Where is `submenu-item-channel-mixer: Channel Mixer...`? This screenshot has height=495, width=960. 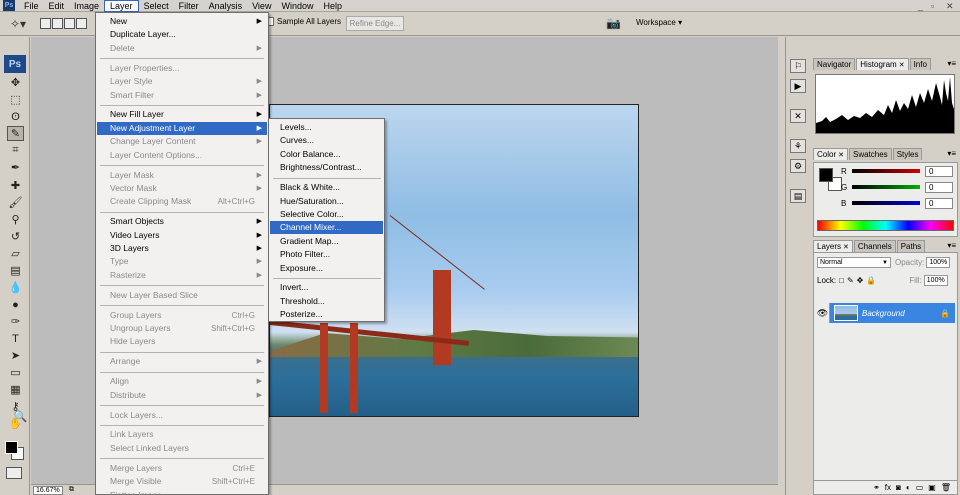 submenu-item-channel-mixer: Channel Mixer... is located at coordinates (326, 228).